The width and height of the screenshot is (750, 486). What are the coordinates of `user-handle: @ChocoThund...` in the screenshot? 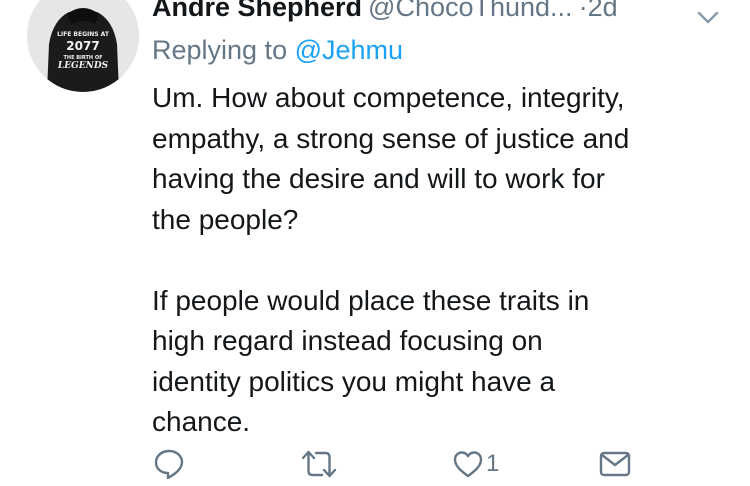 It's located at (470, 11).